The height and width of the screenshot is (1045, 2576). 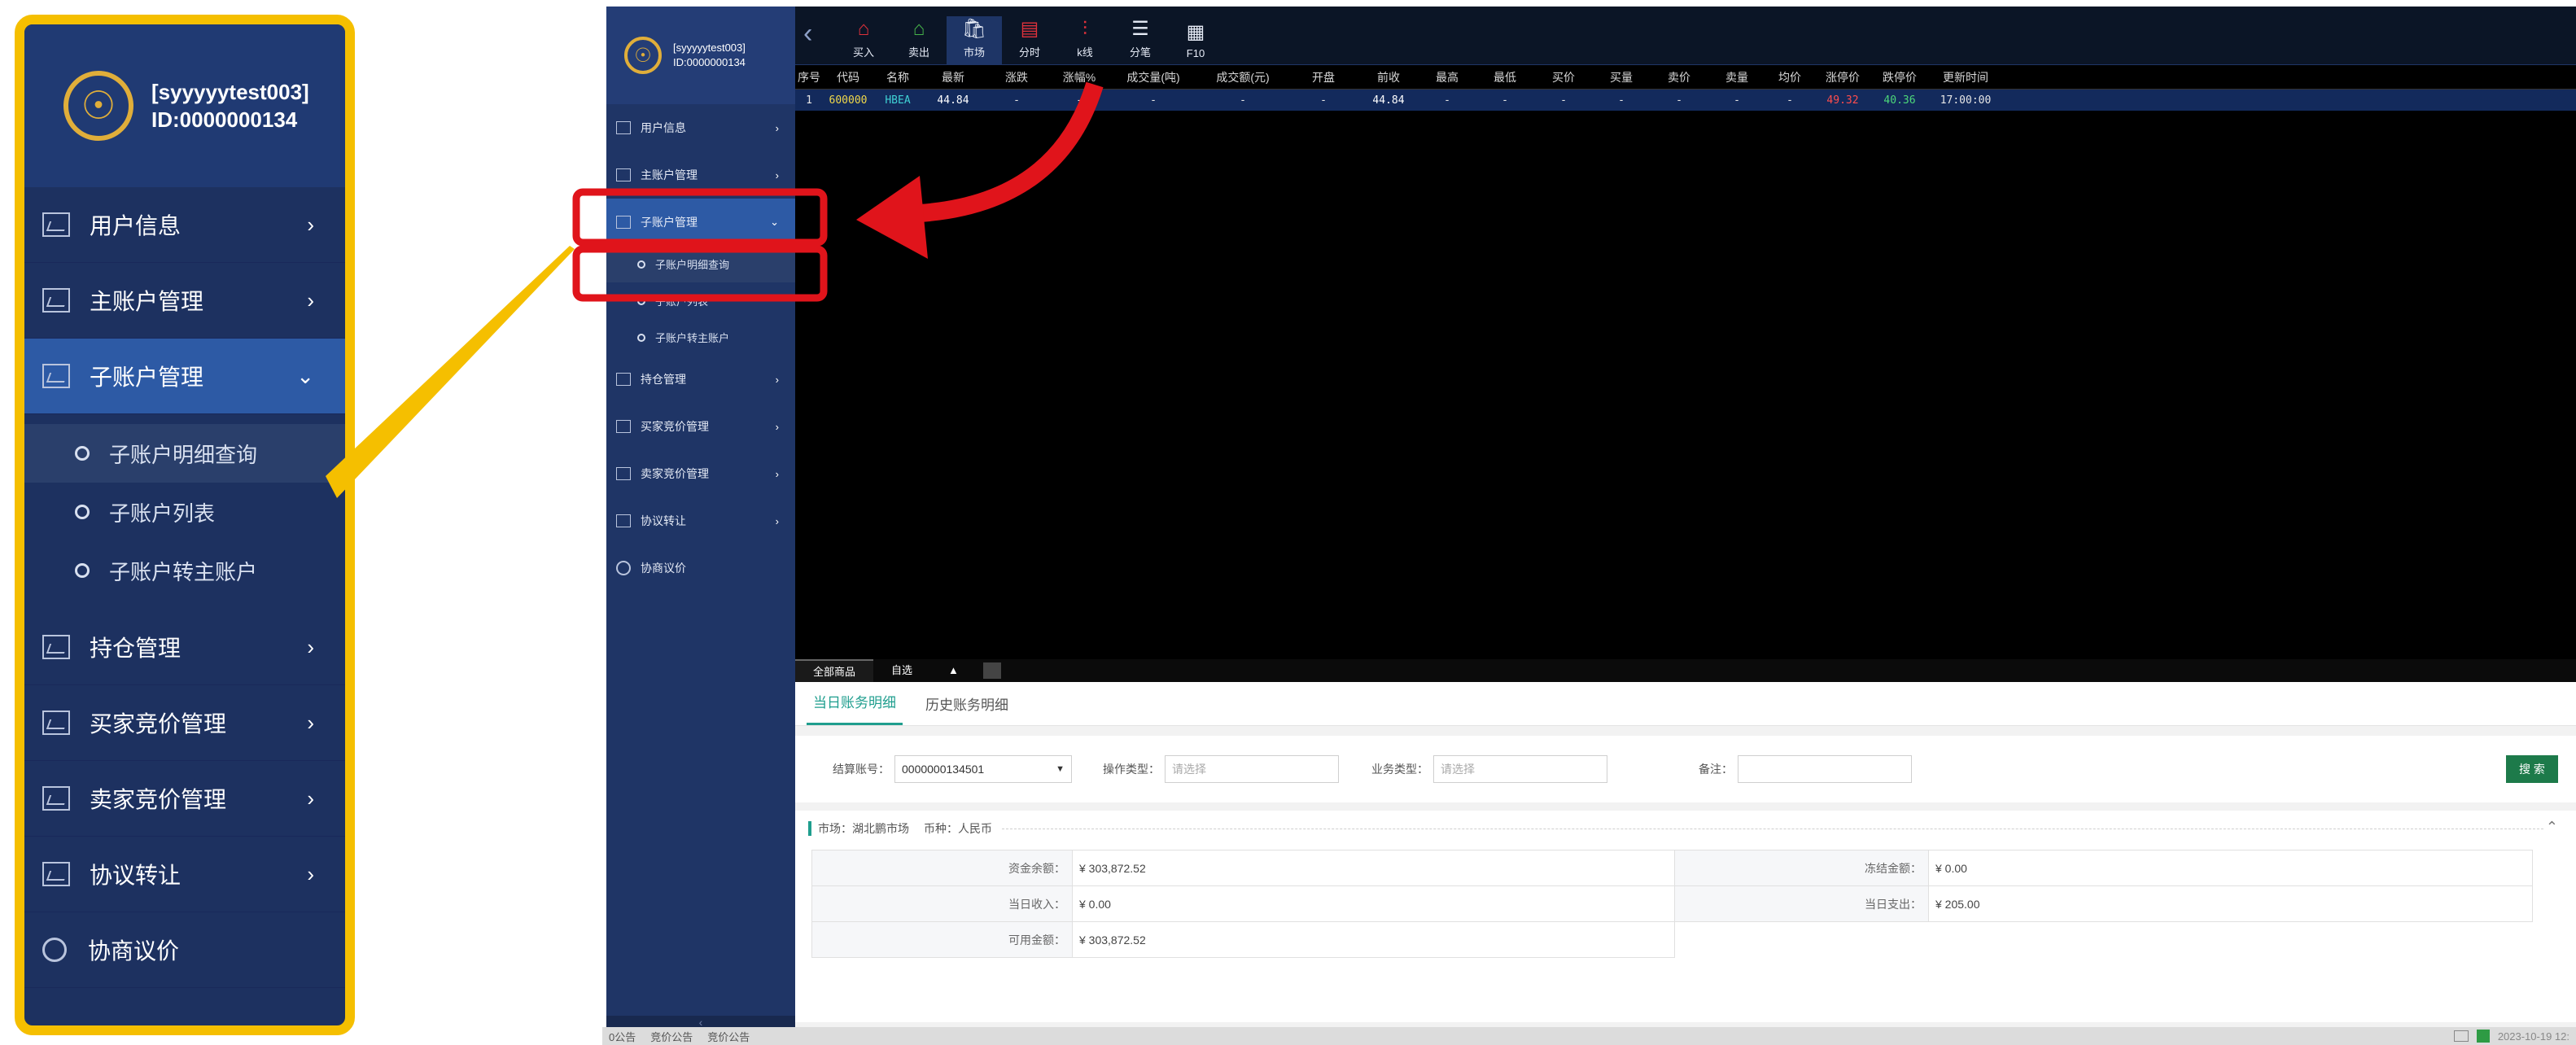 I want to click on zoom-menu-user-info: 用户信息 ›, so click(x=184, y=225).